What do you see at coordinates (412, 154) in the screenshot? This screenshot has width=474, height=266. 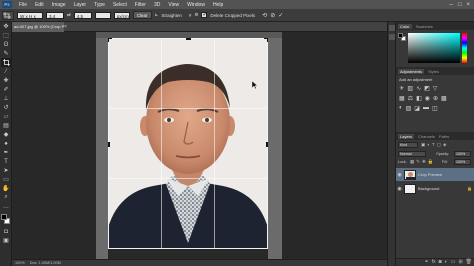 I see `blend-mode-dropdown: Normal` at bounding box center [412, 154].